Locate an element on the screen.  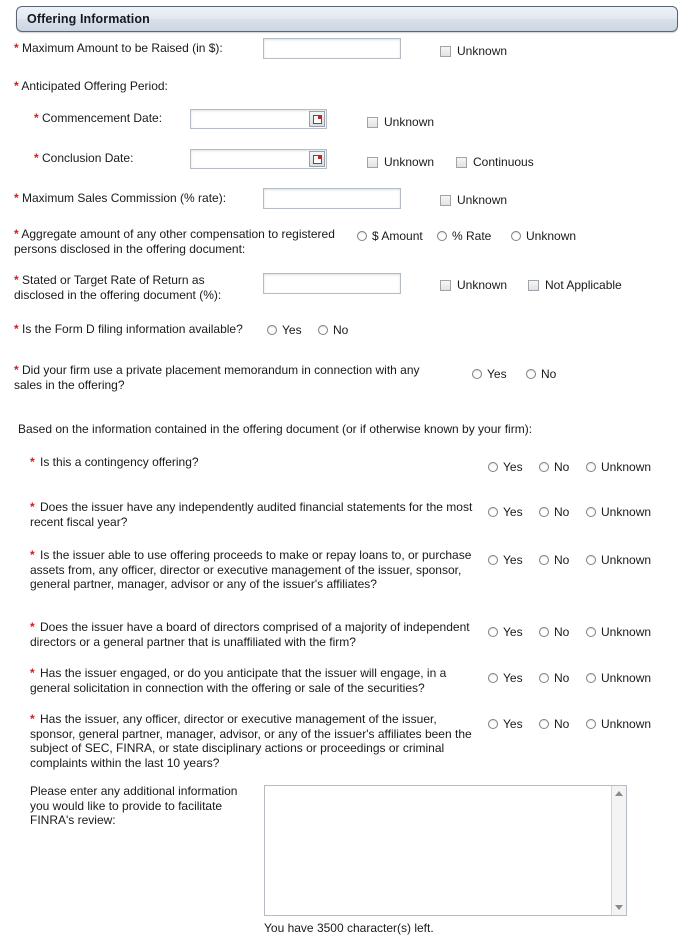
conclusion-date-continuous-checkbox: Continuous is located at coordinates (495, 162).